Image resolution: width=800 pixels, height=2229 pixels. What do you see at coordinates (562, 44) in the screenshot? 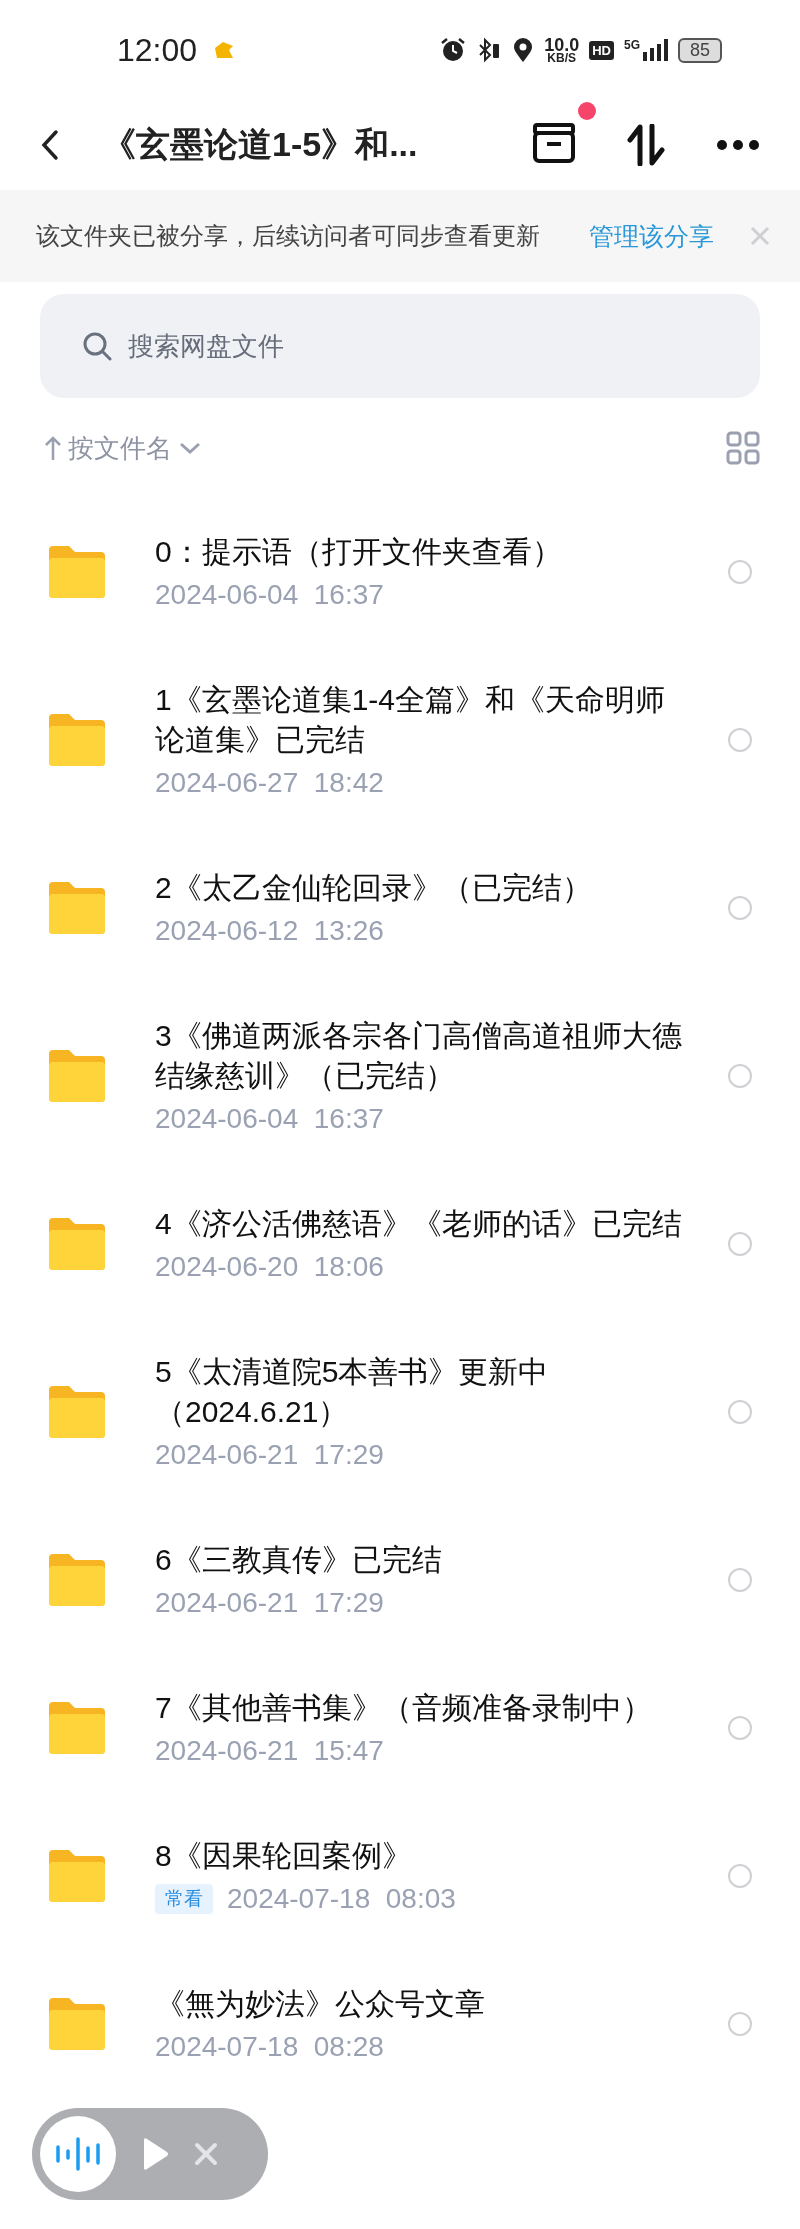
I see `network-speed: 10.0` at bounding box center [562, 44].